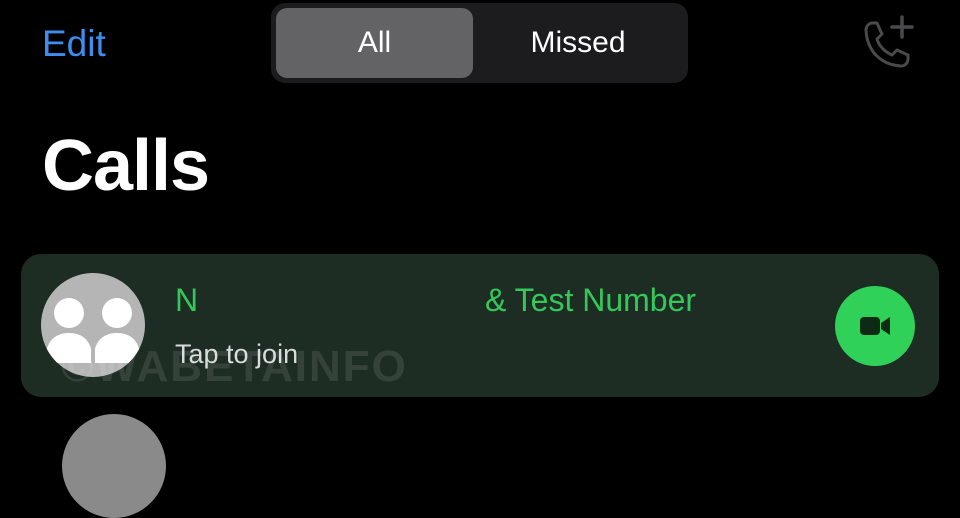 Image resolution: width=960 pixels, height=518 pixels. I want to click on participant-name-first: N, so click(187, 300).